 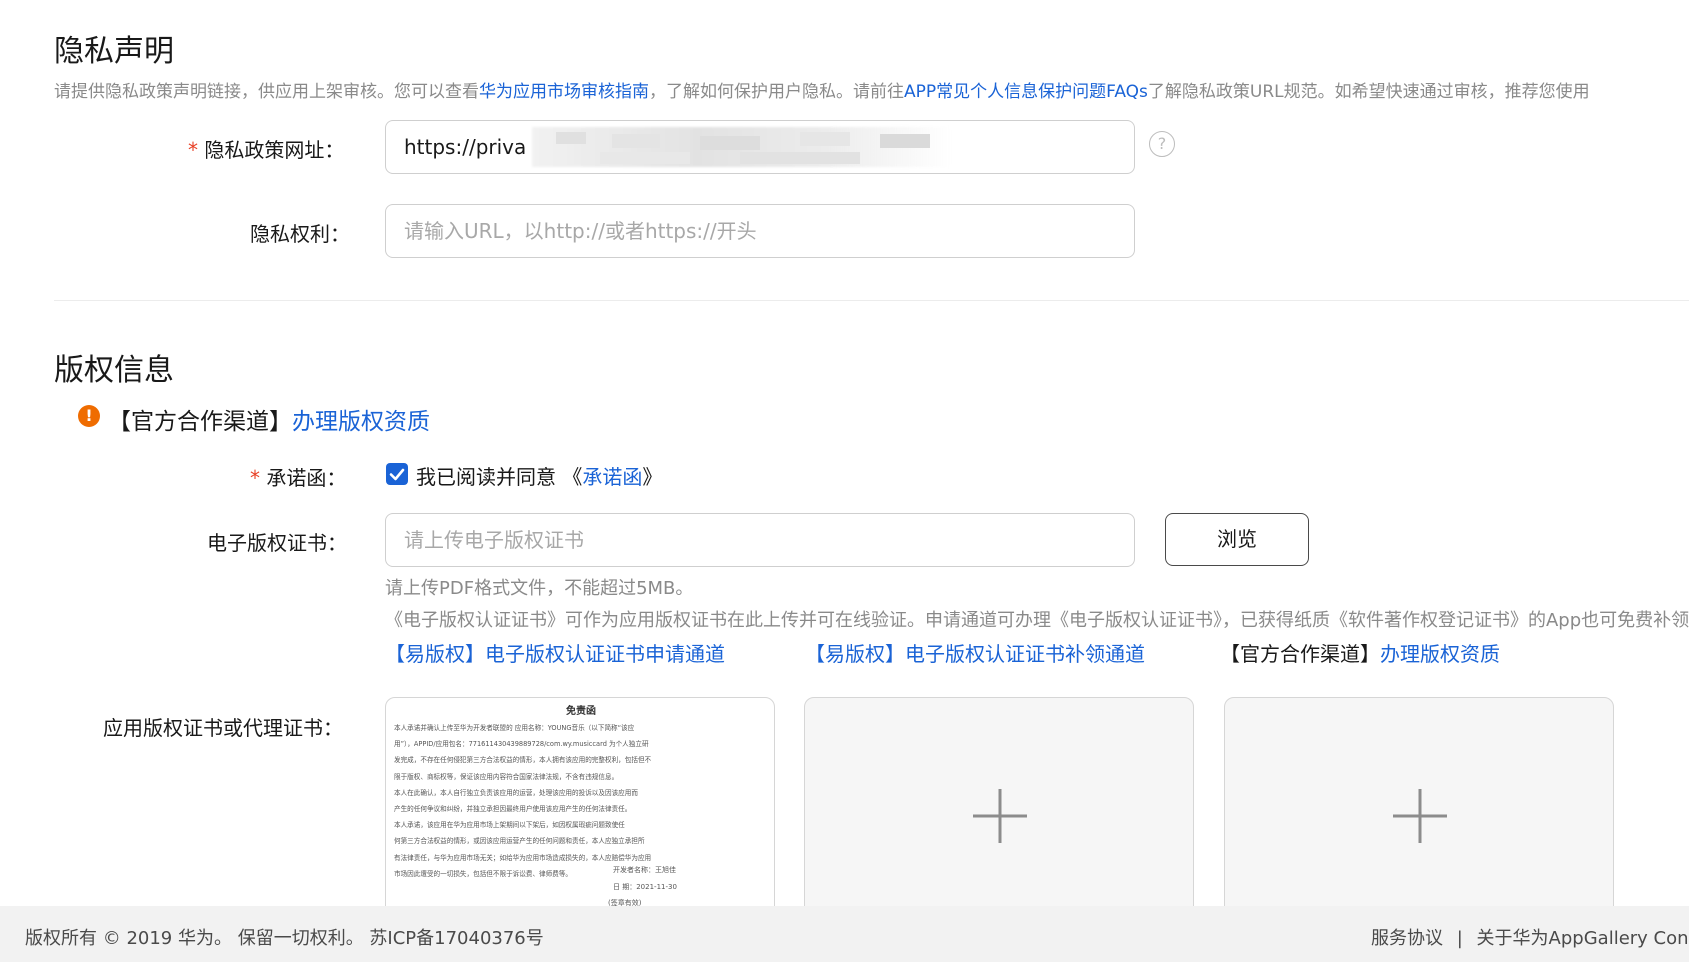 I want to click on browse-button: 浏览, so click(x=1237, y=539).